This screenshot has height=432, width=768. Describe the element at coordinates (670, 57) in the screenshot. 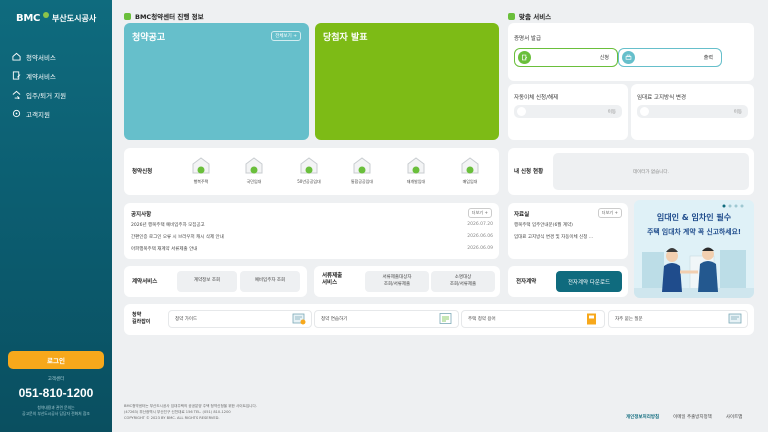

I see `certificate-print-button: 출력` at that location.